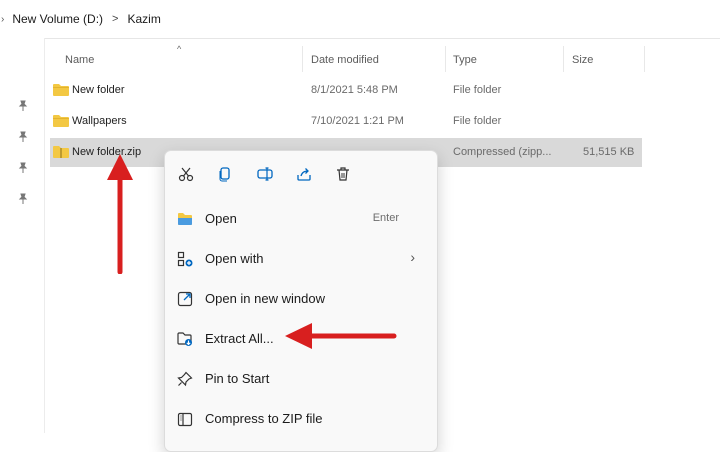 Image resolution: width=720 pixels, height=452 pixels. I want to click on chevron-right-icon: ›, so click(412, 257).